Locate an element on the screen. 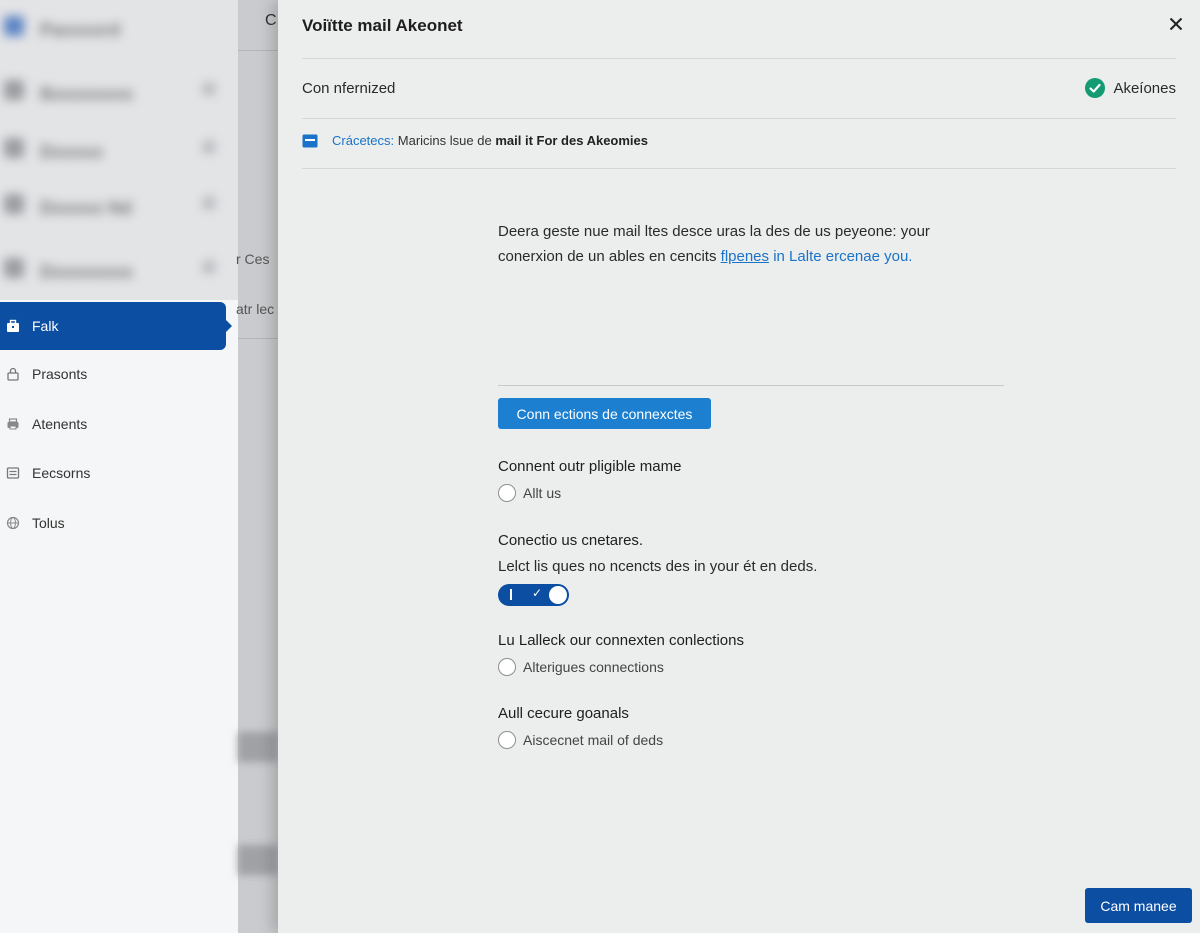 This screenshot has height=933, width=1200. description-link: flpenes is located at coordinates (745, 256).